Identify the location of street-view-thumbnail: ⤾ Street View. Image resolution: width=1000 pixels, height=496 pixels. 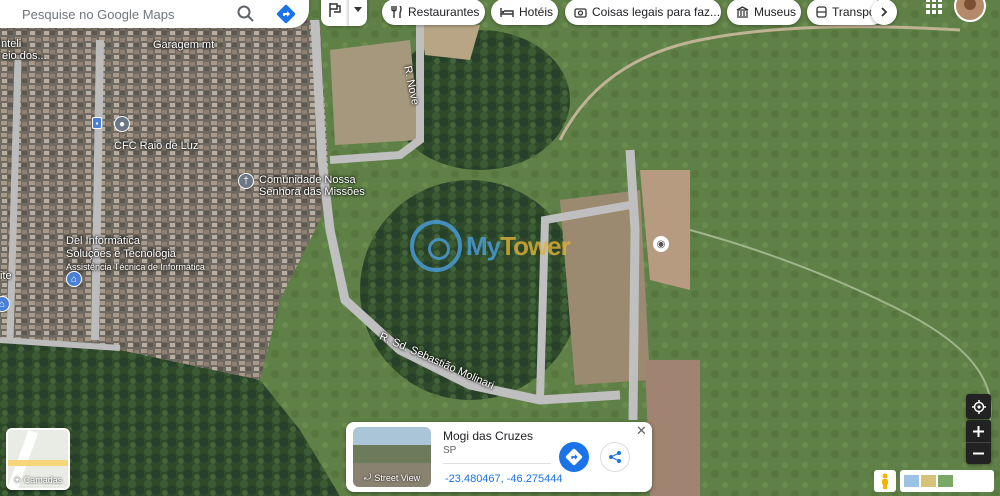
(392, 457).